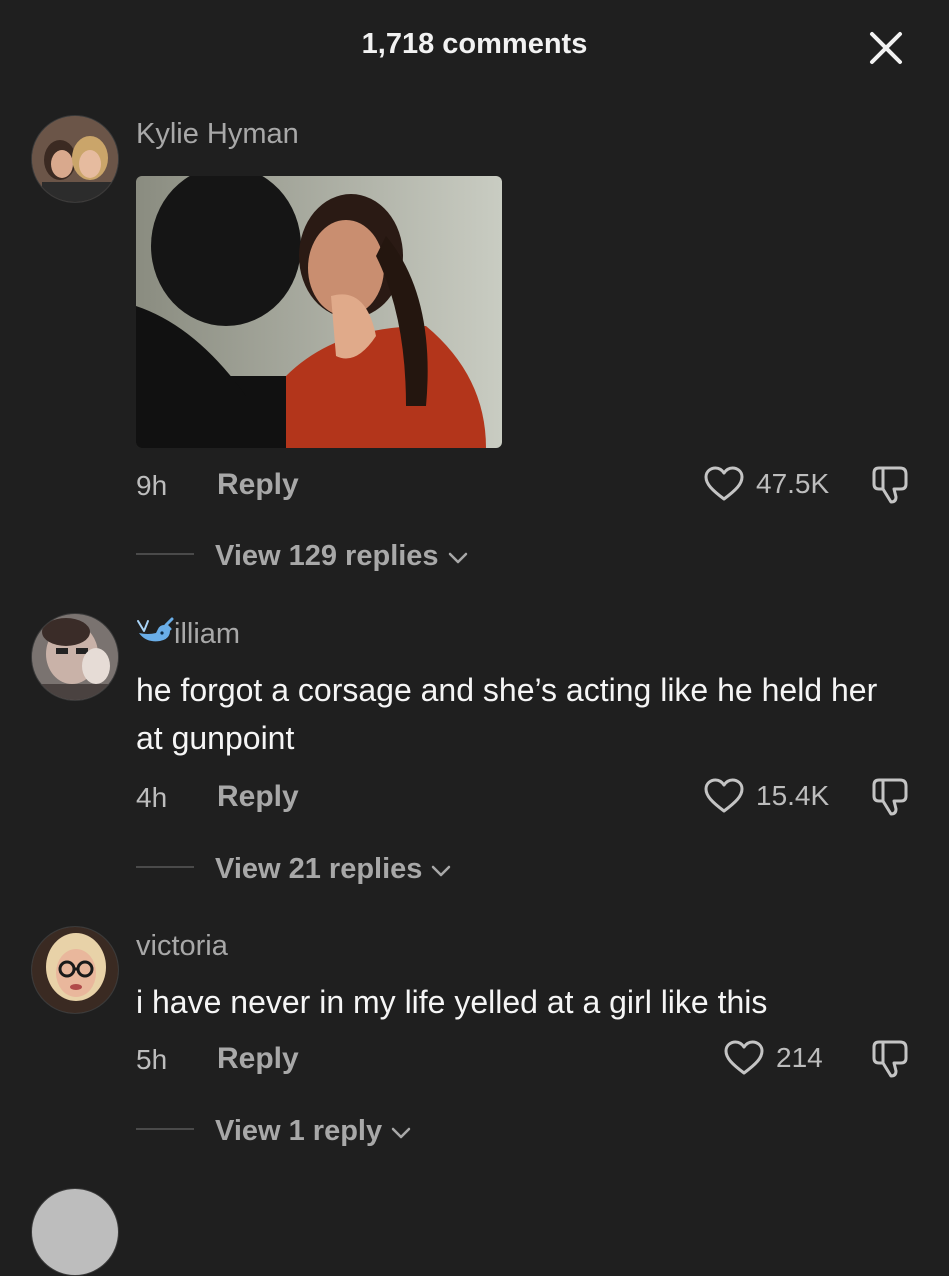 This screenshot has width=949, height=1276. I want to click on comment-username-row: illiam, so click(188, 634).